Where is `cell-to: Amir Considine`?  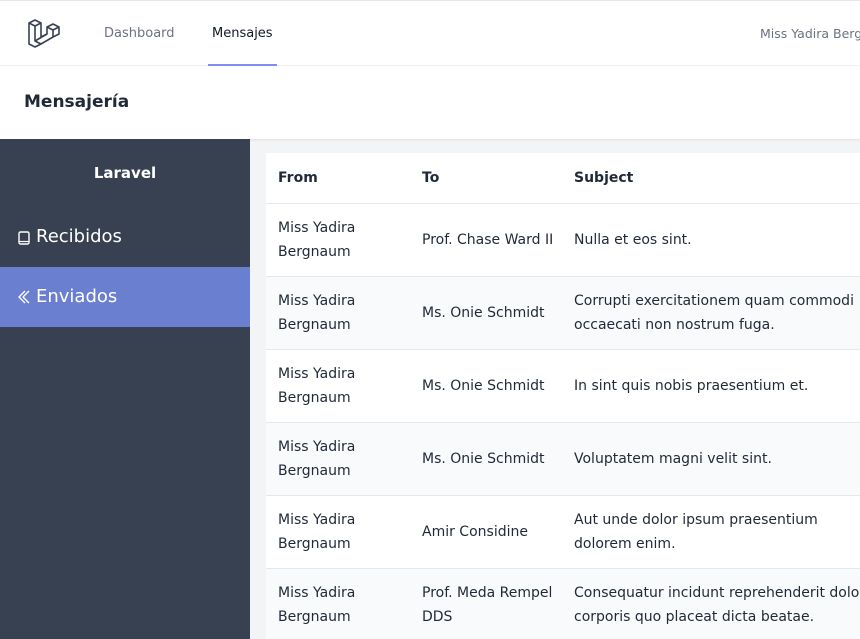 cell-to: Amir Considine is located at coordinates (475, 532).